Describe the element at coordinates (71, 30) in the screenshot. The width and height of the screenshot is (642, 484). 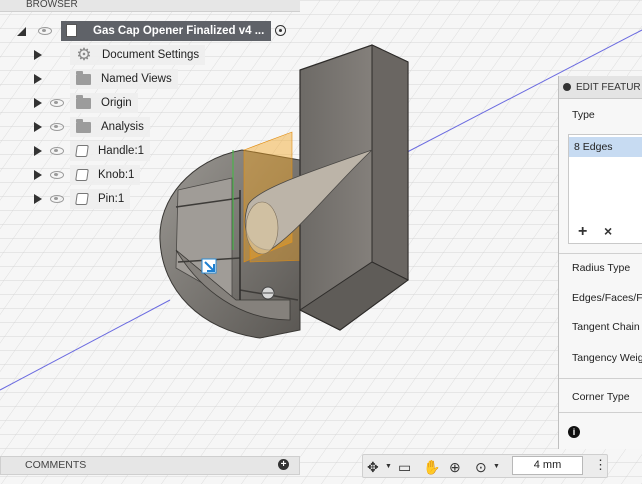
I see `document-icon` at that location.